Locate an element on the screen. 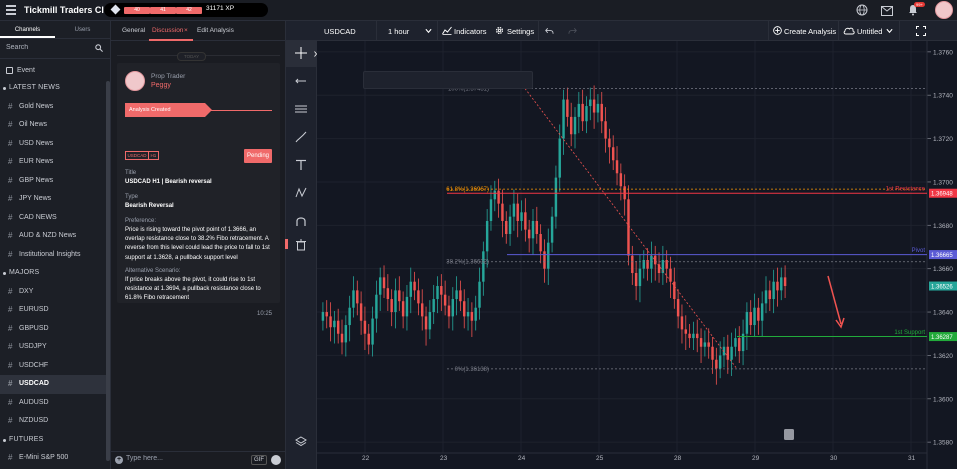 The width and height of the screenshot is (957, 469). cloud-icon is located at coordinates (849, 30).